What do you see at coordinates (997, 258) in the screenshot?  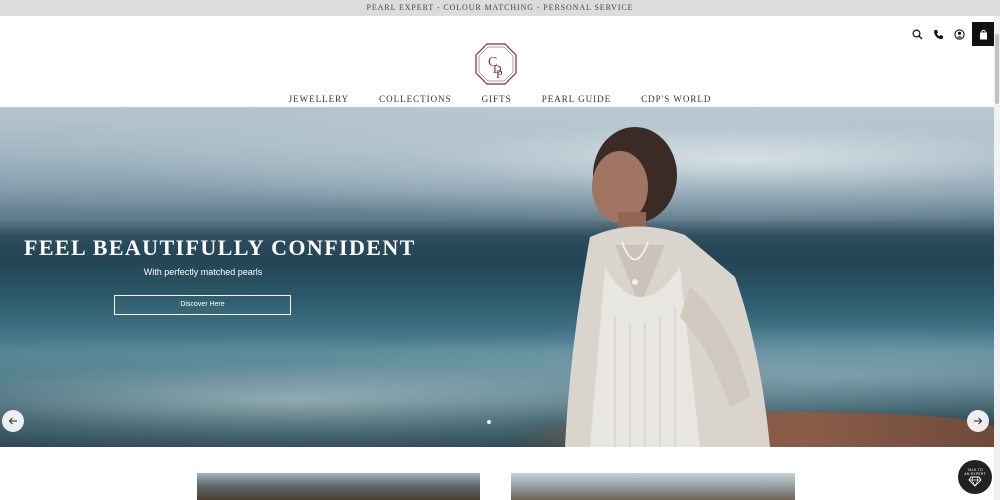 I see `page-scrollbar` at bounding box center [997, 258].